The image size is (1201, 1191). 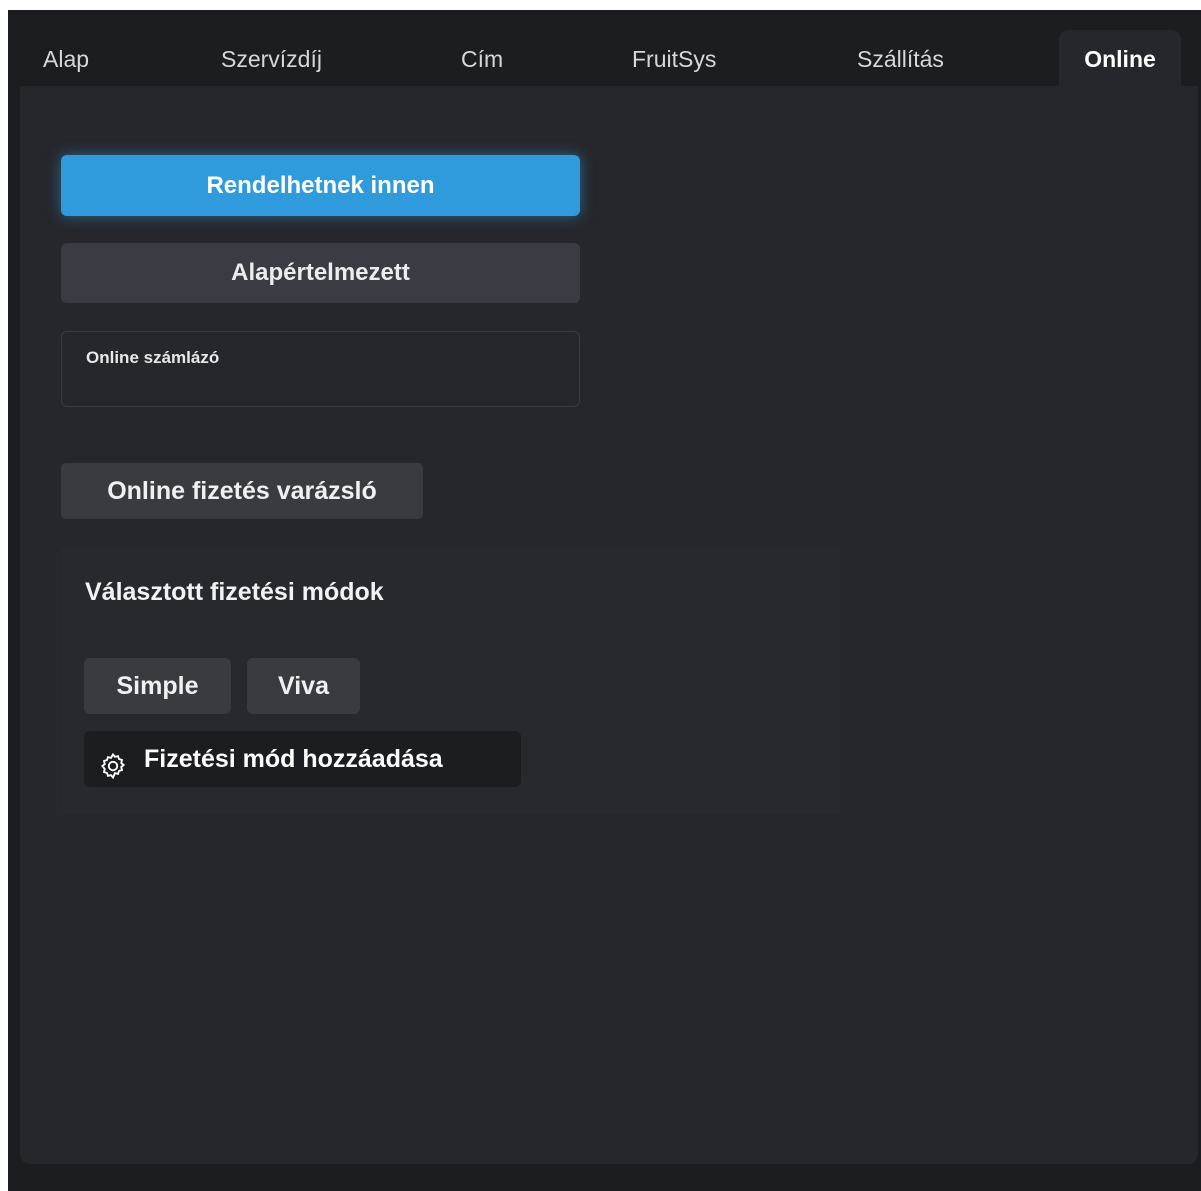 What do you see at coordinates (1120, 58) in the screenshot?
I see `tab-online: Online` at bounding box center [1120, 58].